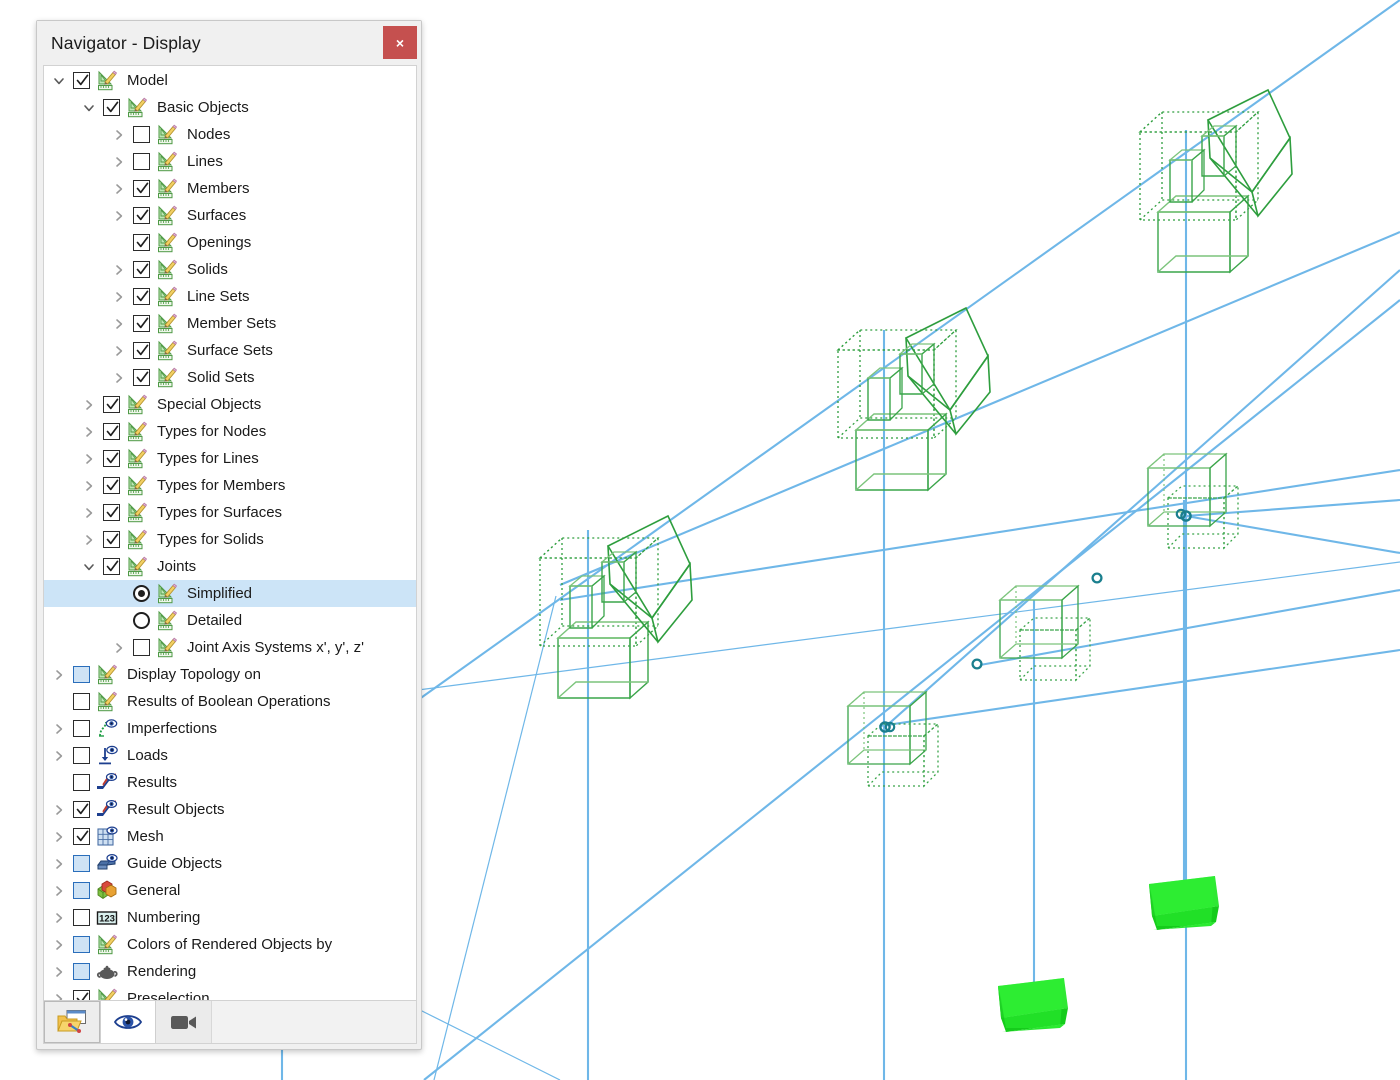 Image resolution: width=1400 pixels, height=1080 pixels. I want to click on radio-simplified, so click(141, 593).